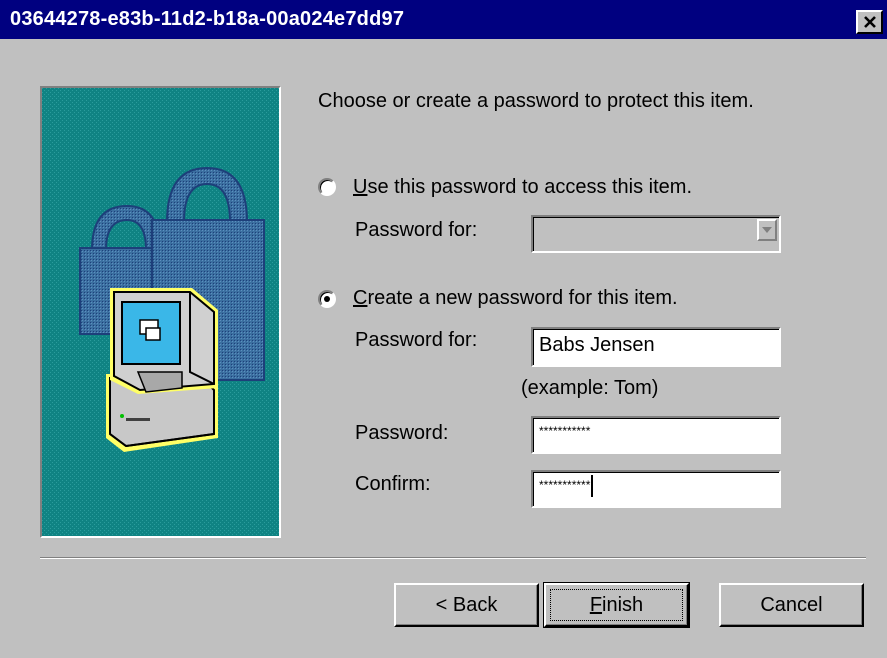 Image resolution: width=887 pixels, height=658 pixels. I want to click on cancel-button: Cancel, so click(791, 605).